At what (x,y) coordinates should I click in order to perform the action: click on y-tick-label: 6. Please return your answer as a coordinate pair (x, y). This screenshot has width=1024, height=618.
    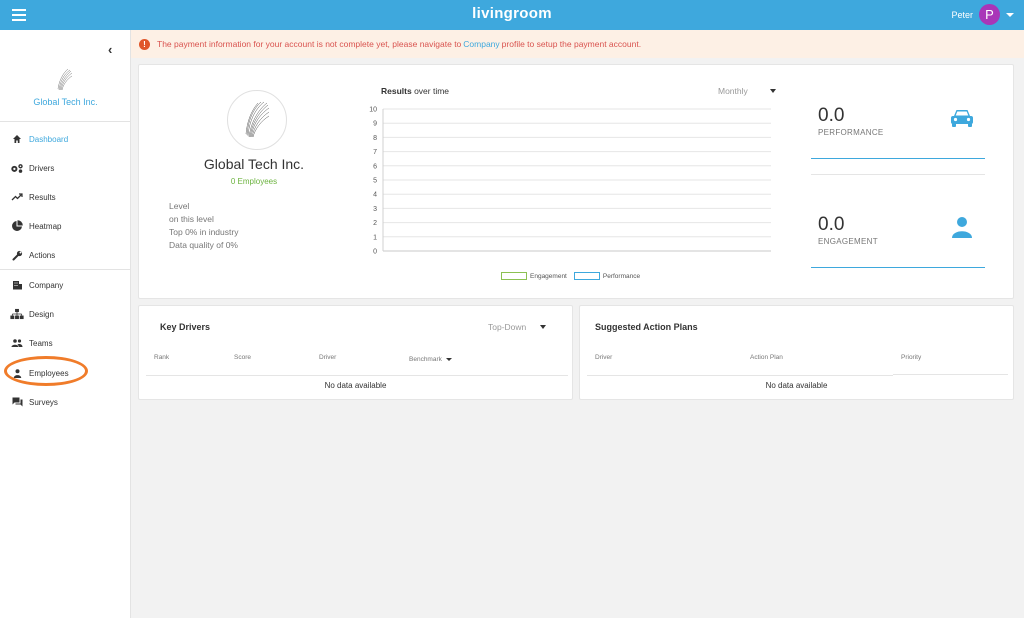
    Looking at the image, I should click on (375, 166).